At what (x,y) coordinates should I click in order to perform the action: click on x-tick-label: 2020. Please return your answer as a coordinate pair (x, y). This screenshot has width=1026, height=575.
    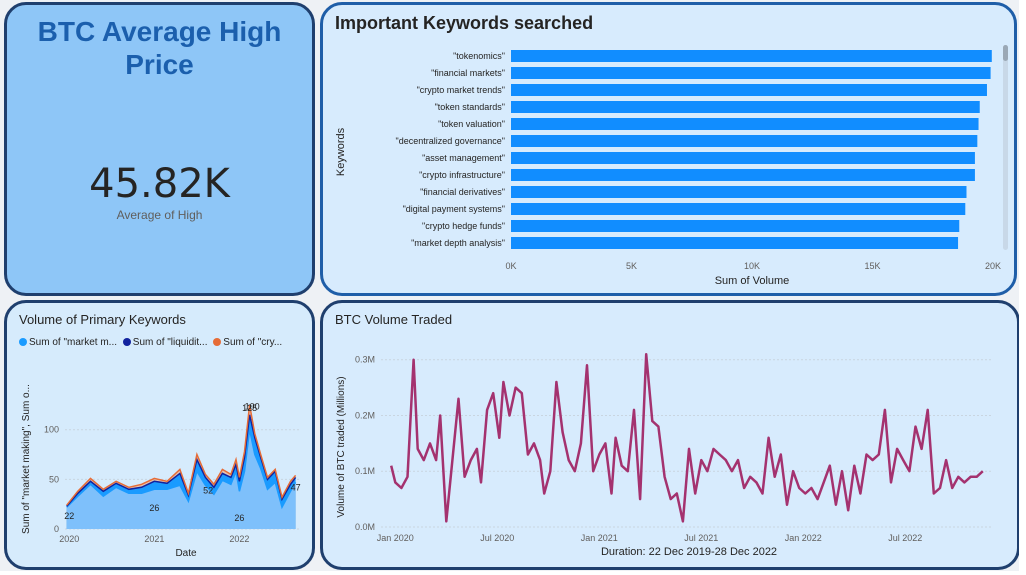
    Looking at the image, I should click on (69, 539).